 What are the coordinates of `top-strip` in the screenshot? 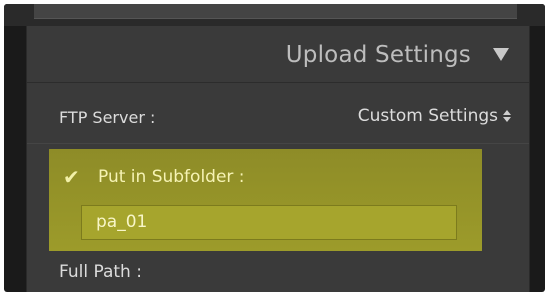 It's located at (274, 15).